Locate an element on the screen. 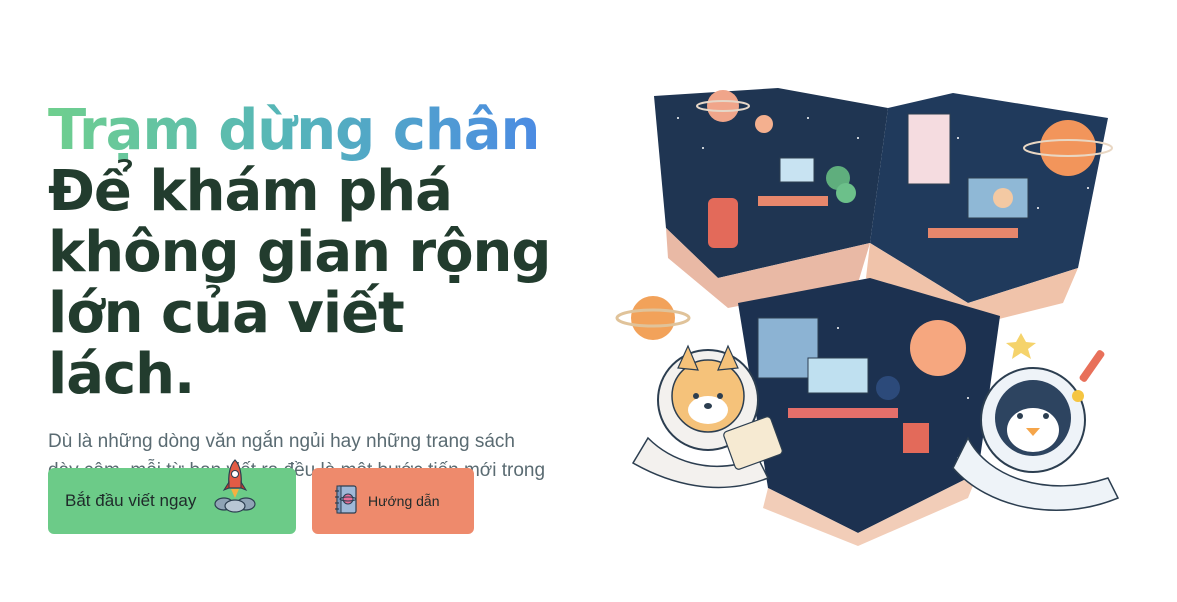  start-writing-button: Bắt đầu viết ngay is located at coordinates (172, 496).